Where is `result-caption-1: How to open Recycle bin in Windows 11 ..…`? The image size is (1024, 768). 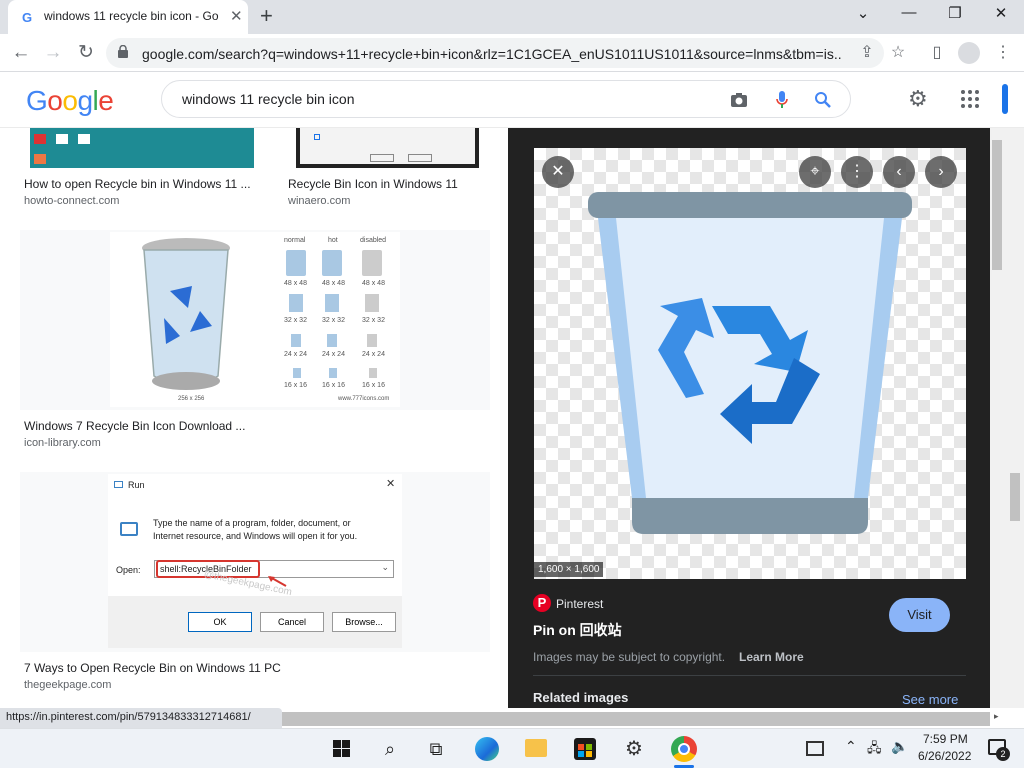 result-caption-1: How to open Recycle bin in Windows 11 ..… is located at coordinates (137, 184).